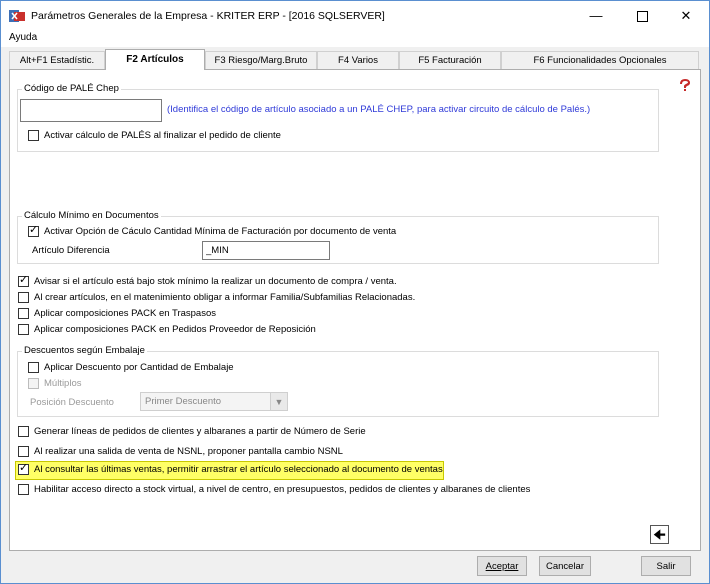 The width and height of the screenshot is (710, 584). What do you see at coordinates (33, 135) in the screenshot?
I see `activar-pales-checkbox` at bounding box center [33, 135].